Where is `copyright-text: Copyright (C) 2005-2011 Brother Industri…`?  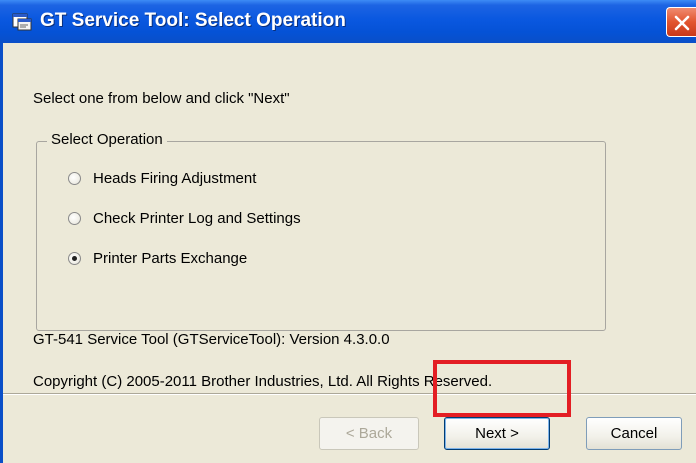
copyright-text: Copyright (C) 2005-2011 Brother Industri… is located at coordinates (263, 381).